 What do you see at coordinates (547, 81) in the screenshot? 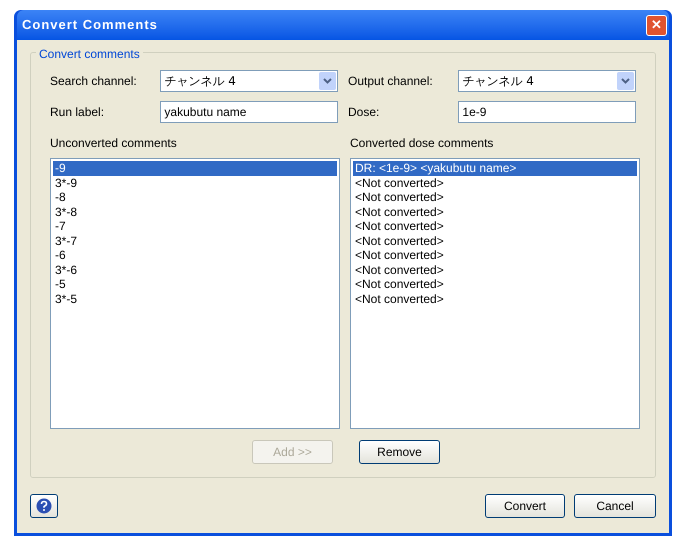
I see `output-channel-dropdown: チャンネル 4` at bounding box center [547, 81].